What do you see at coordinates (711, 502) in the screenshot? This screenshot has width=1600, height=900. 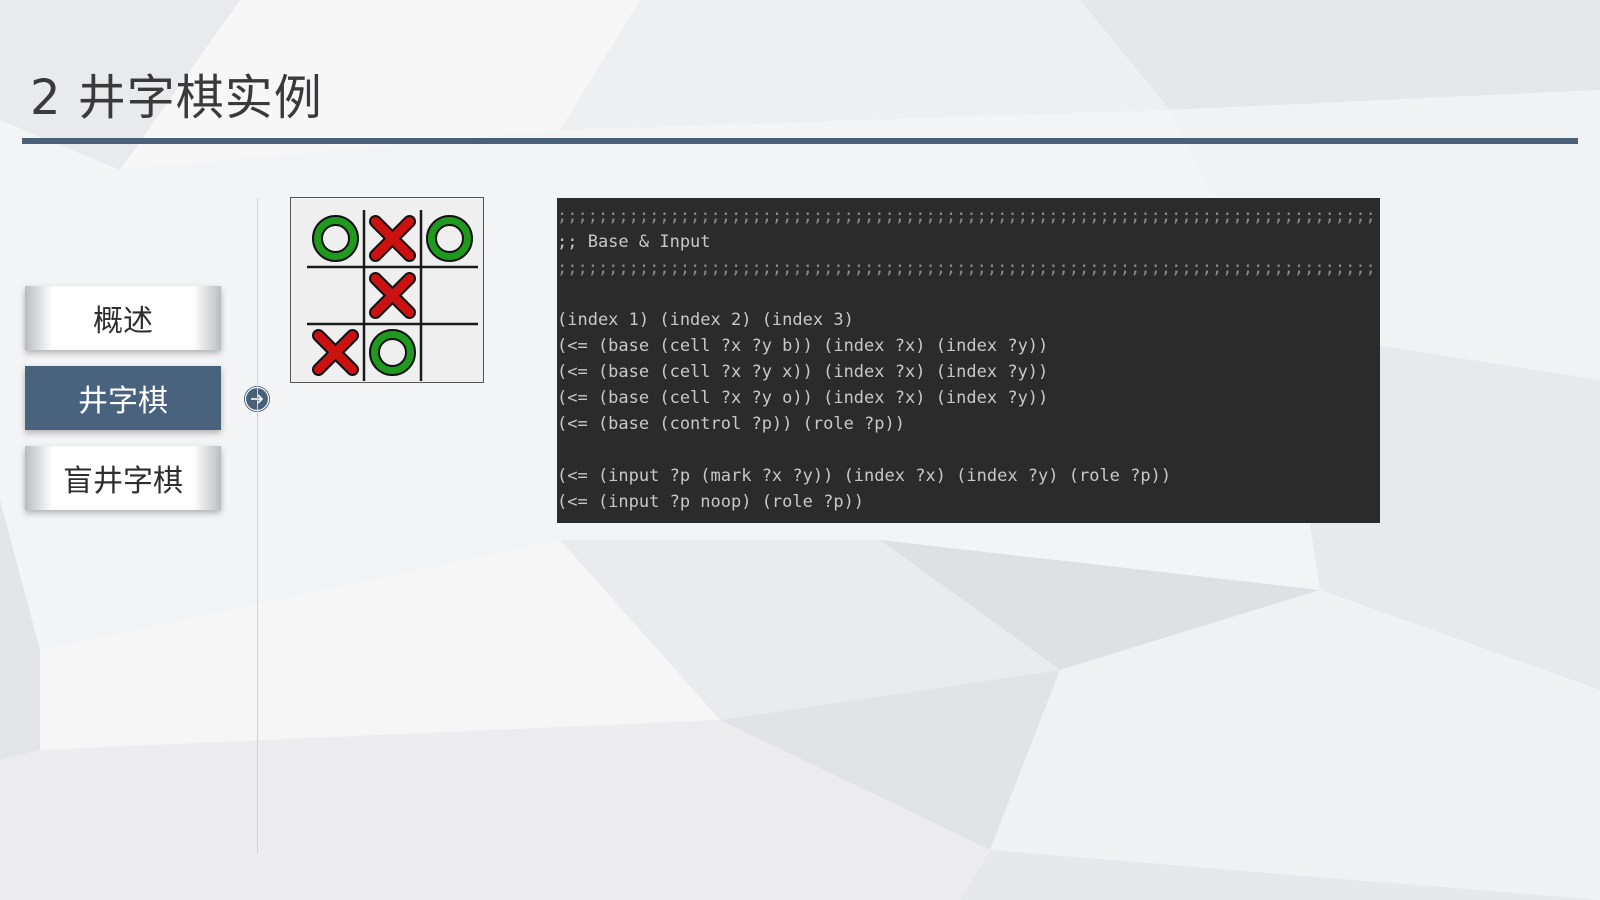 I see `code-line: (<= (input ?p noop) (role ?p))` at bounding box center [711, 502].